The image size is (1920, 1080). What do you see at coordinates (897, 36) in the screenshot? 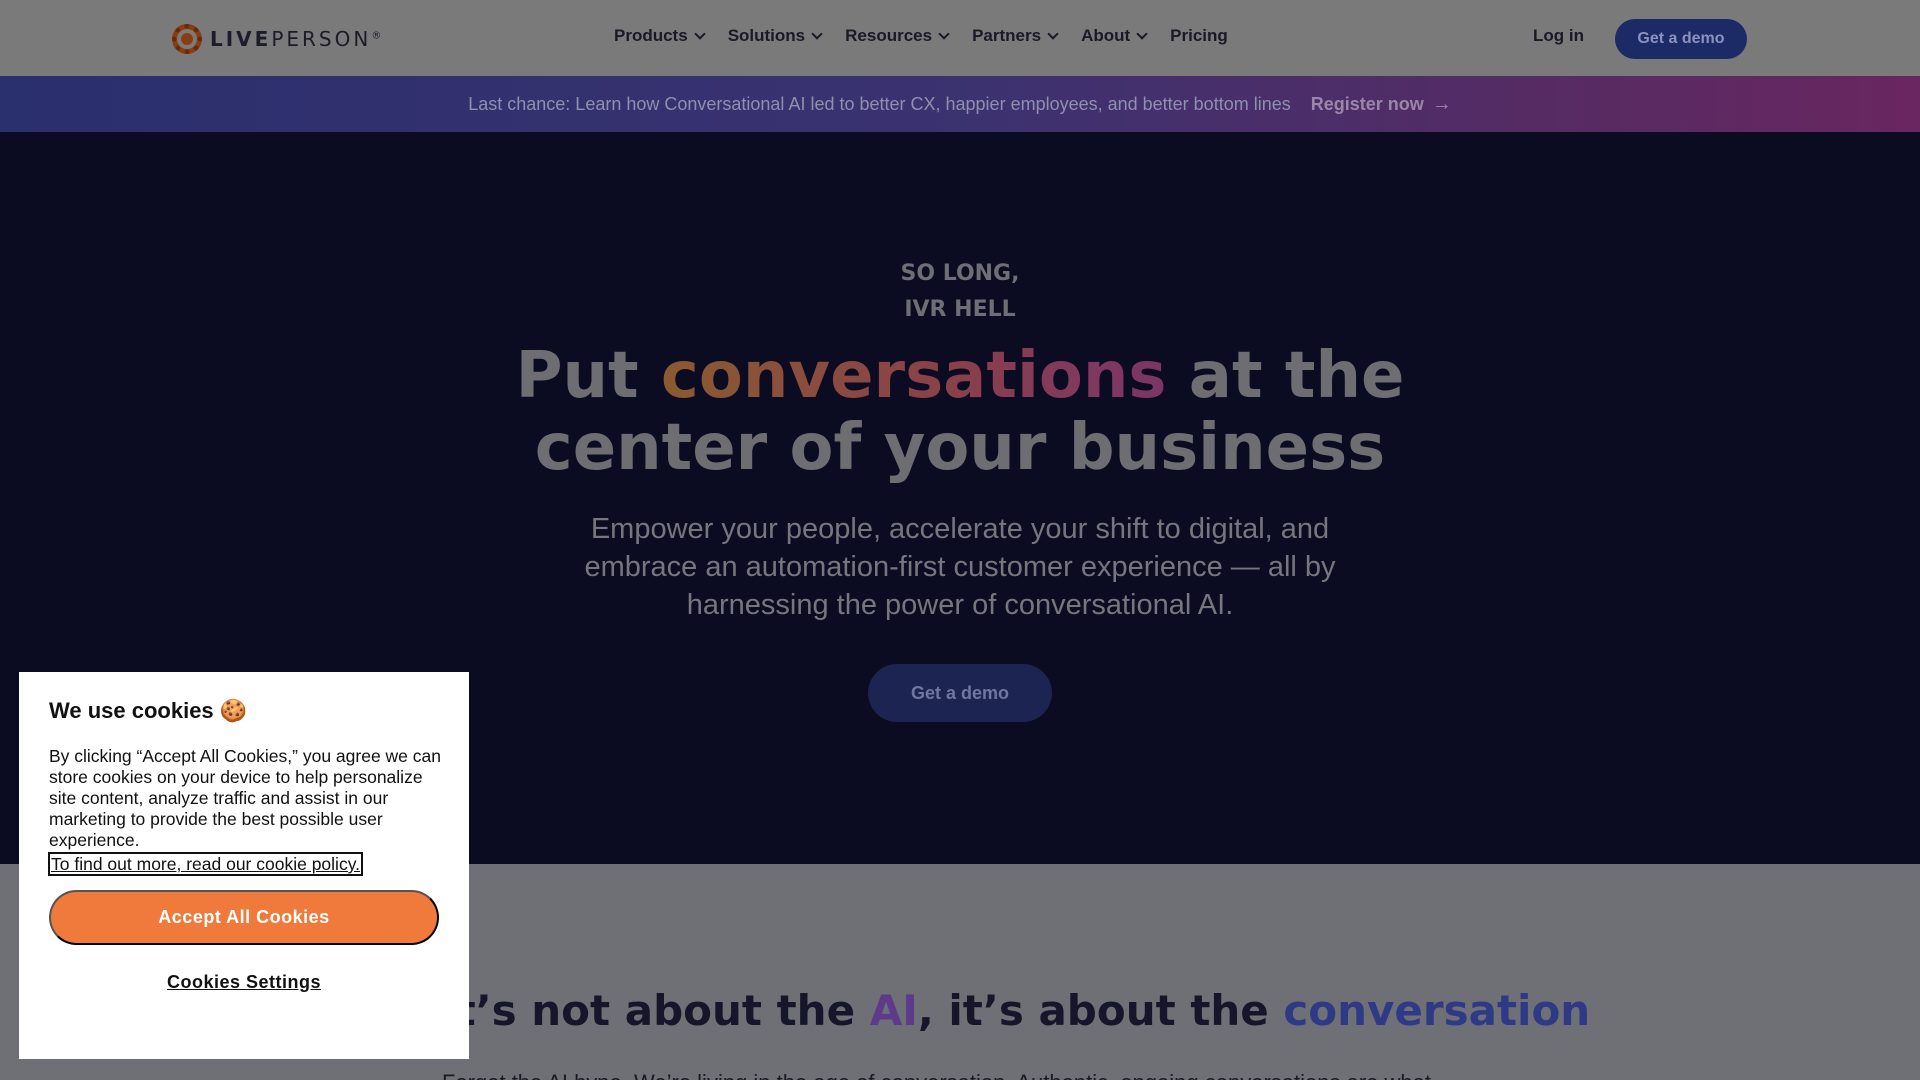
I see `nav-resources: Resources` at bounding box center [897, 36].